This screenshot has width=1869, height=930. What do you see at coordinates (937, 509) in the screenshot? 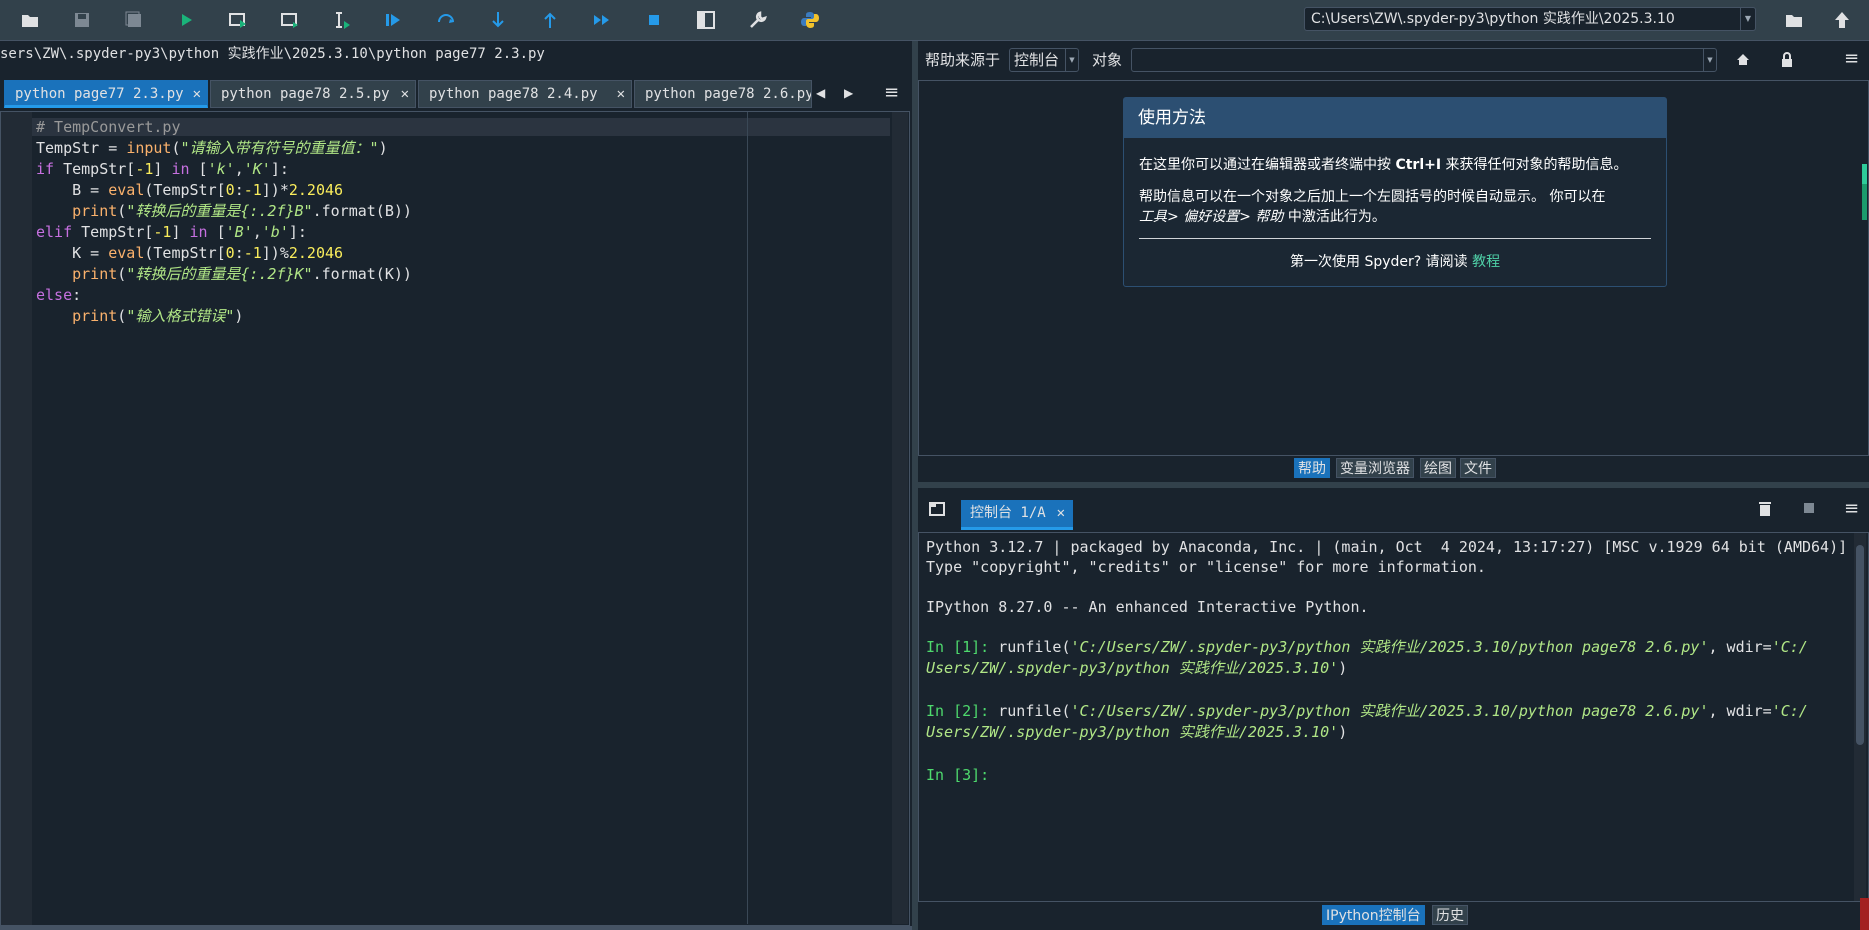
I see `console-browse-icon` at bounding box center [937, 509].